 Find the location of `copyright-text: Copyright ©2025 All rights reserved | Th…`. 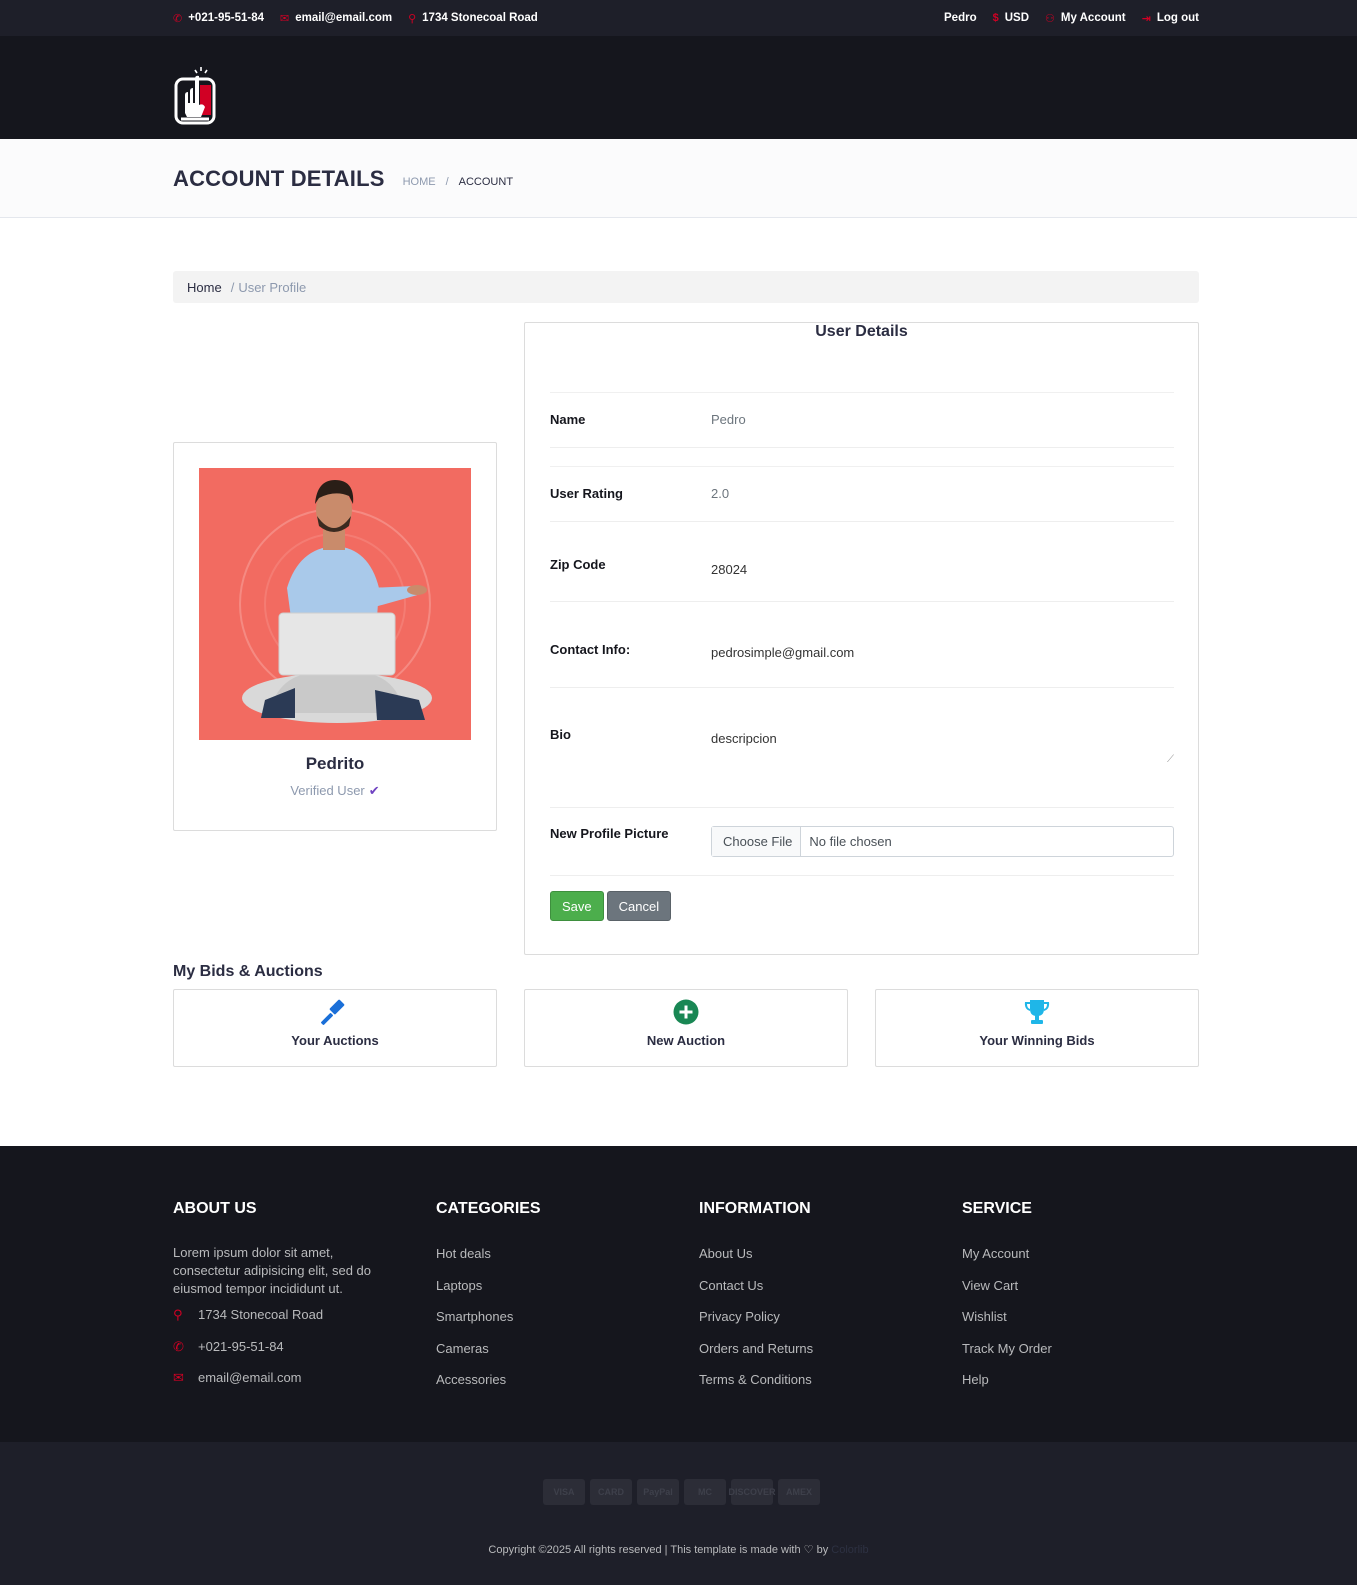

copyright-text: Copyright ©2025 All rights reserved | Th… is located at coordinates (644, 1550).